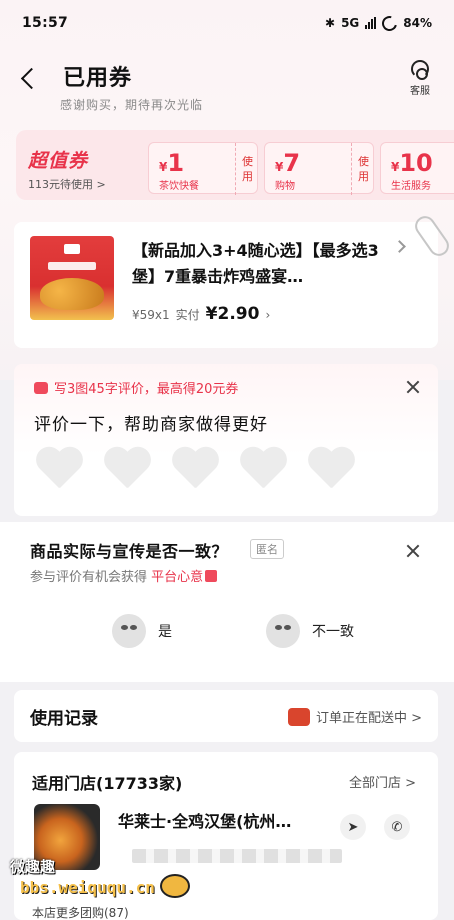 This screenshot has width=454, height=920. What do you see at coordinates (399, 246) in the screenshot?
I see `chevron-right-icon` at bounding box center [399, 246].